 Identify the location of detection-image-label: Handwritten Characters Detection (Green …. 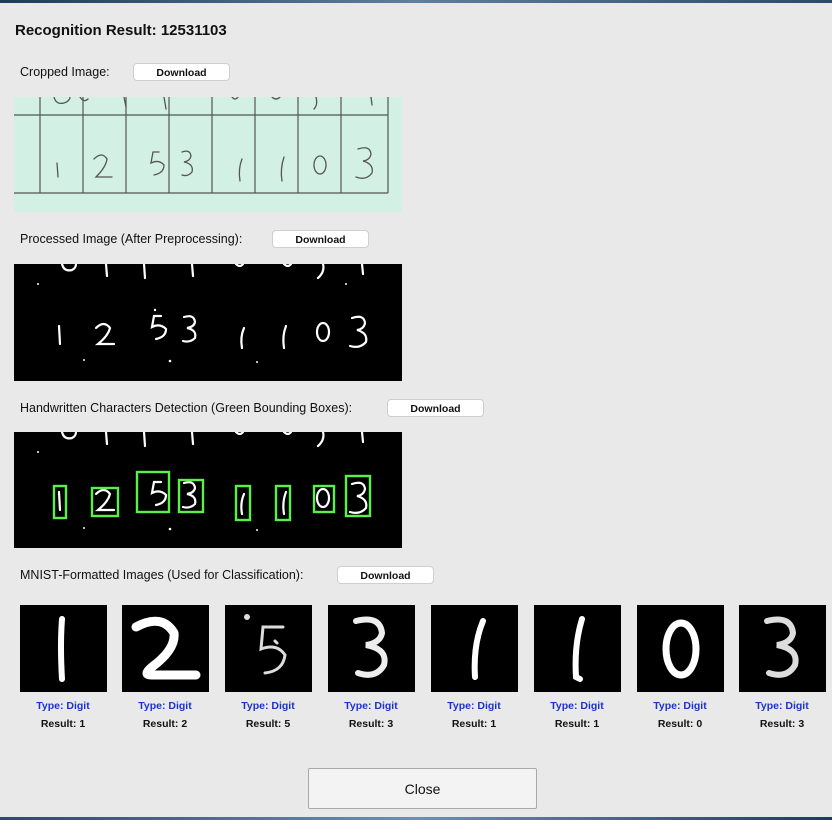
(186, 408).